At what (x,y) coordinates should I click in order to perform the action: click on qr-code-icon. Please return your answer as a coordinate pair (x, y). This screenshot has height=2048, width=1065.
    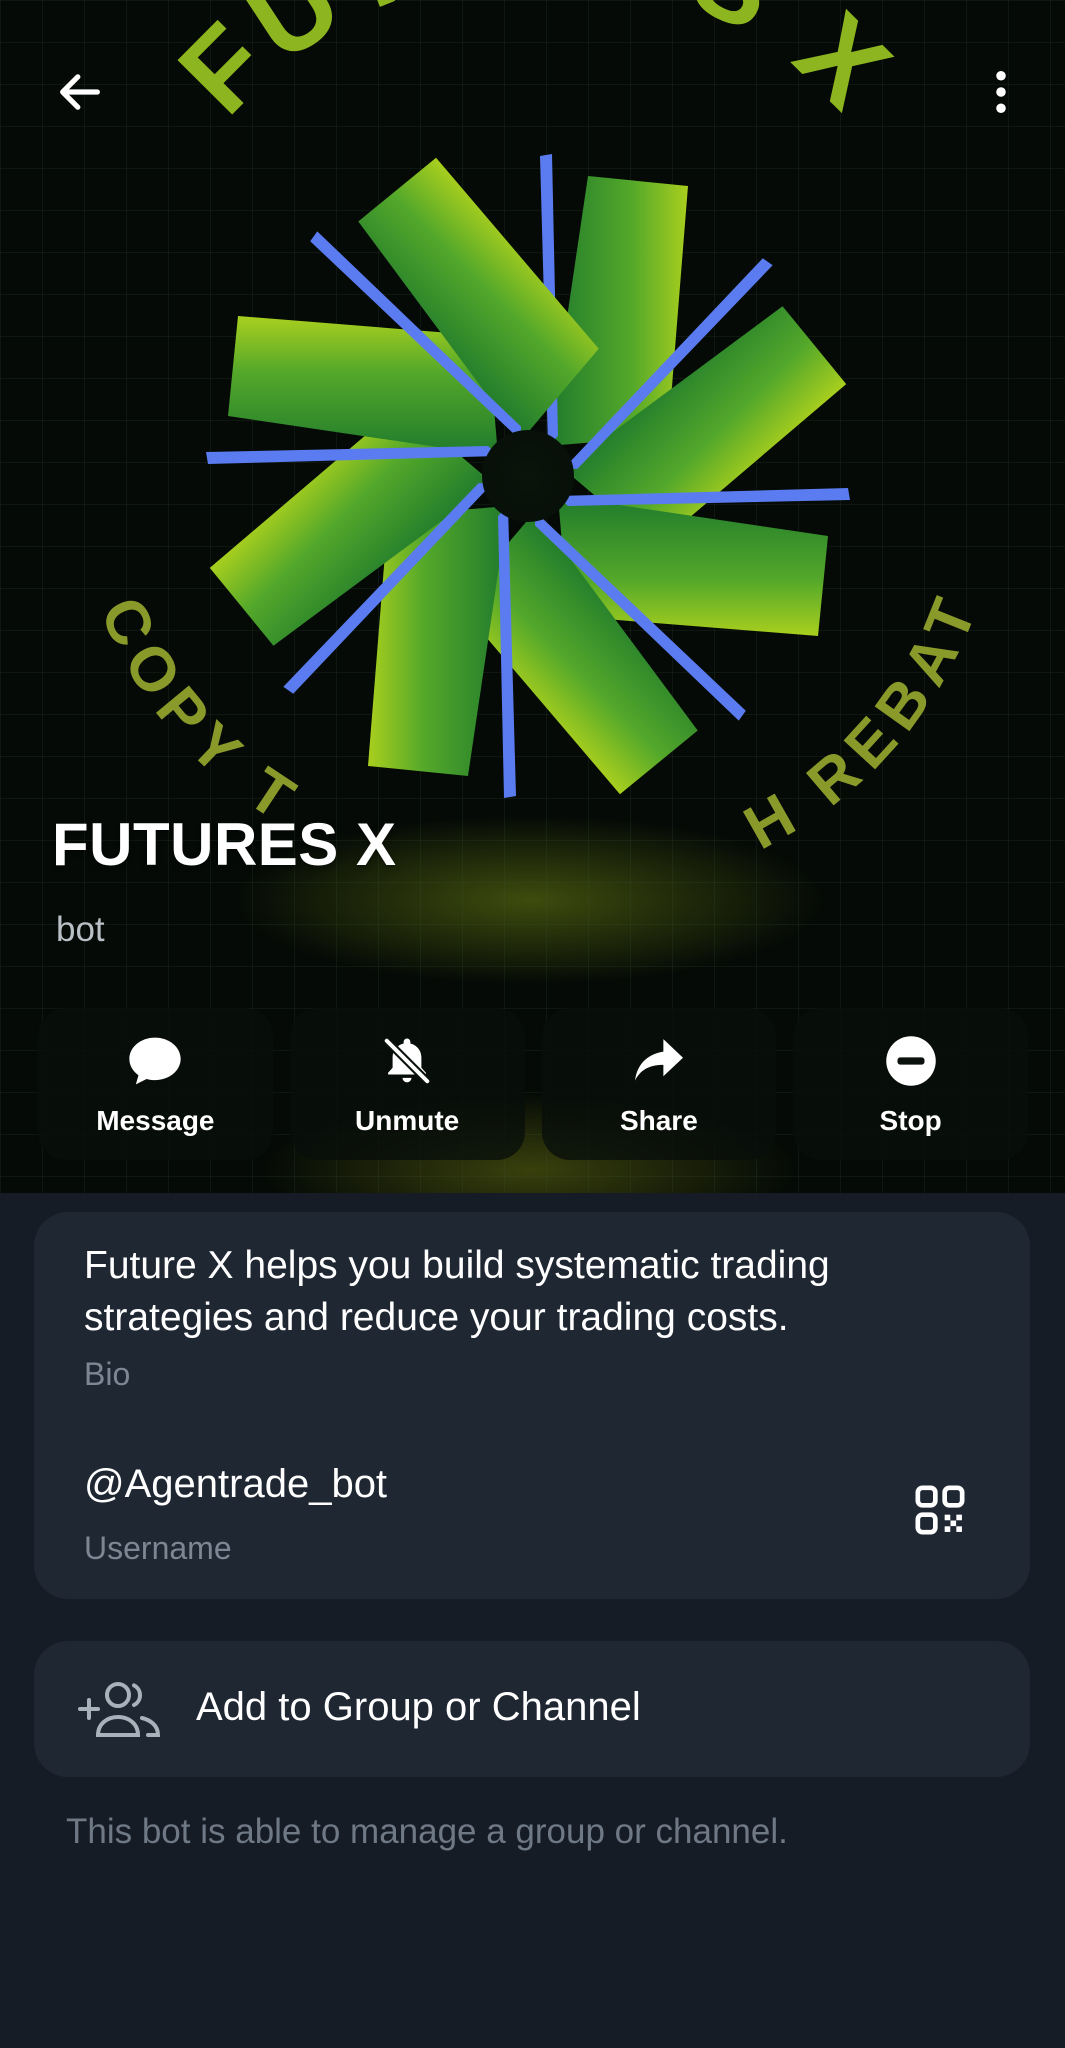
    Looking at the image, I should click on (940, 1510).